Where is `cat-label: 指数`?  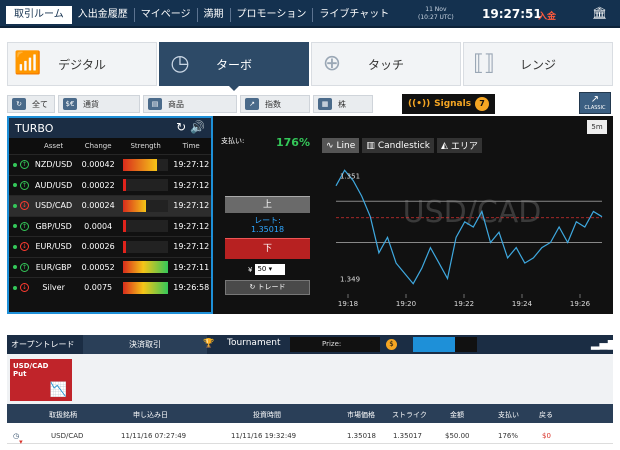 cat-label: 指数 is located at coordinates (273, 104).